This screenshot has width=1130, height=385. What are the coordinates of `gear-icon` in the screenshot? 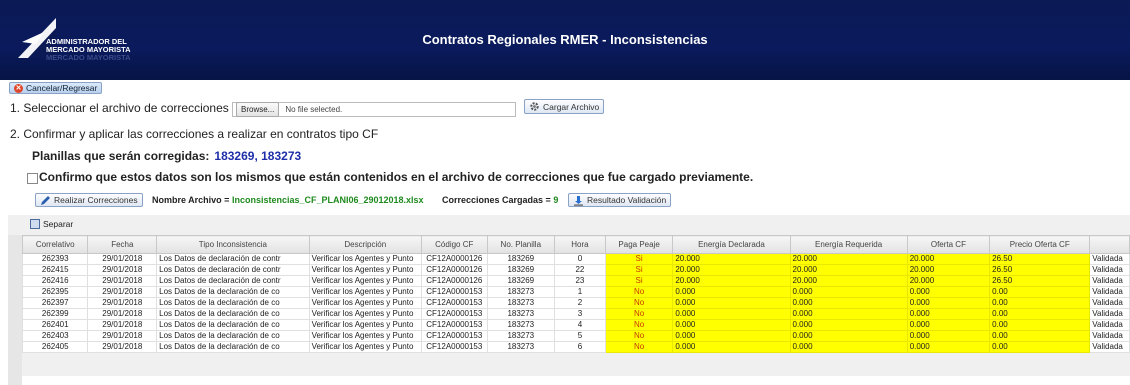 It's located at (534, 106).